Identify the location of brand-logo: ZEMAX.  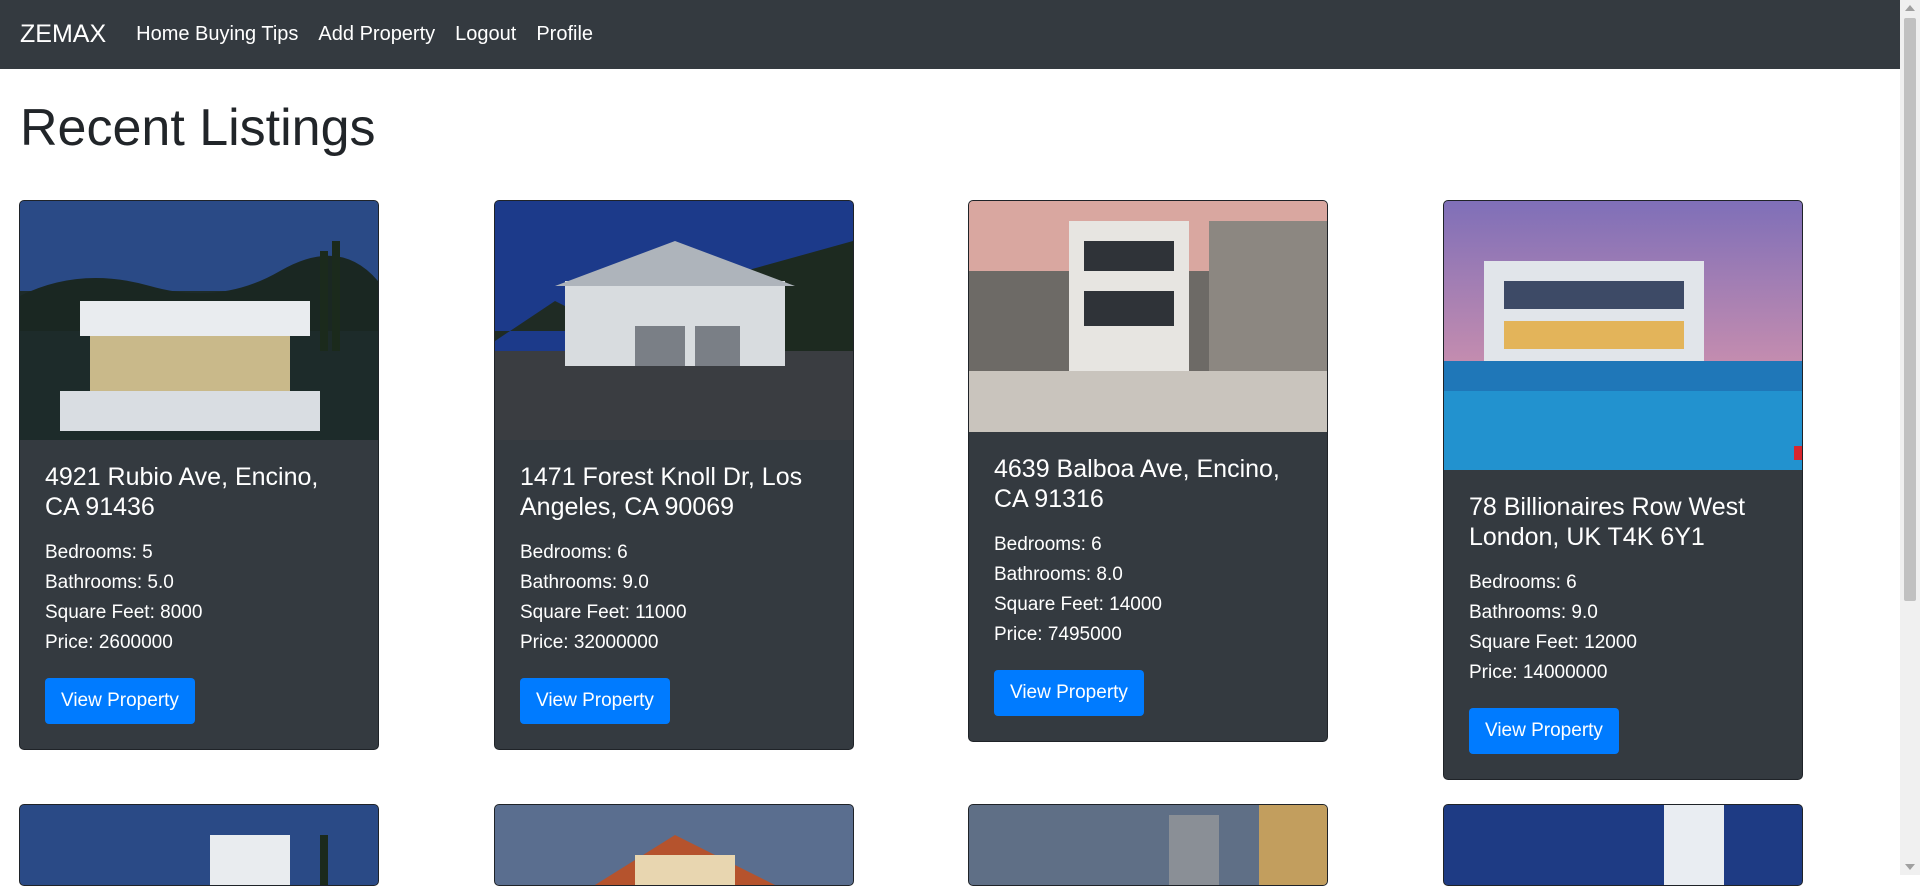
(63, 34).